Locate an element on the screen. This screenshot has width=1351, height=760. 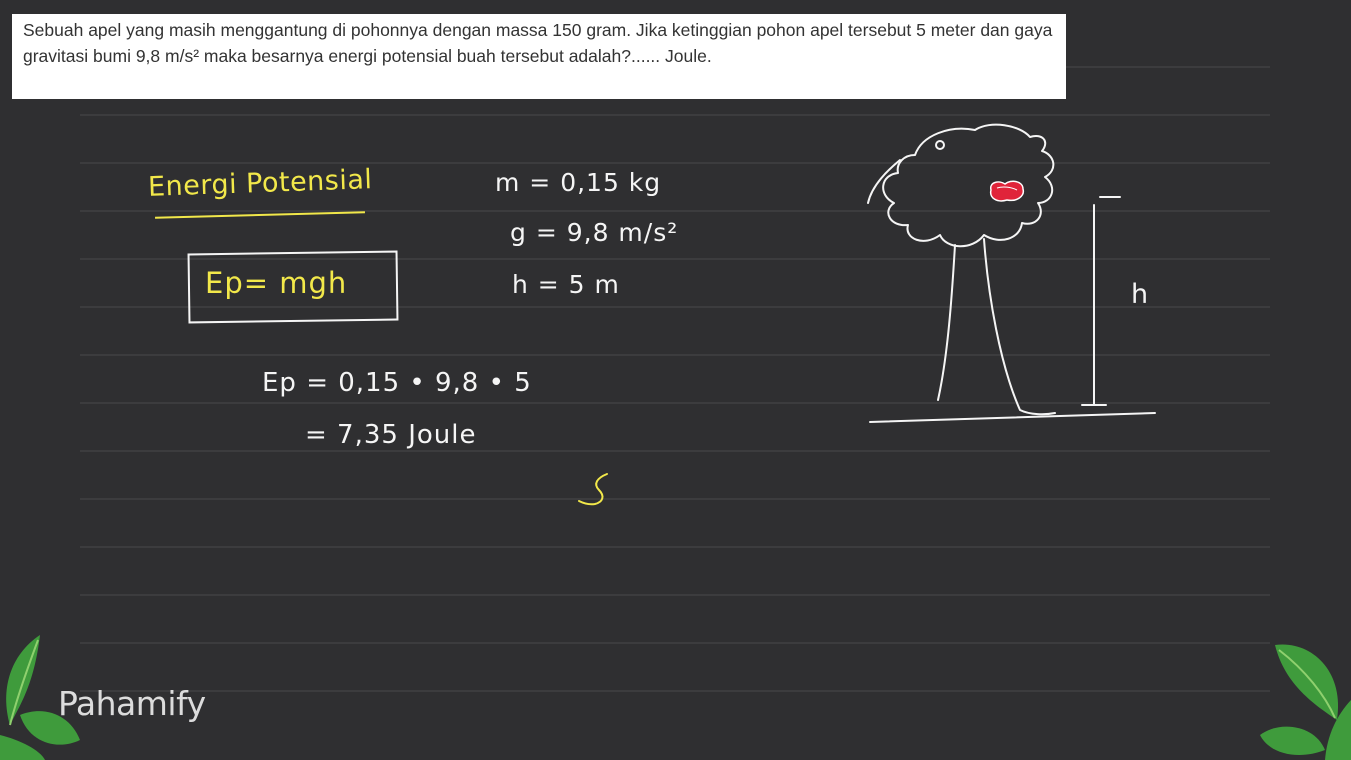
formula-text: Ep= mgh is located at coordinates (276, 283).